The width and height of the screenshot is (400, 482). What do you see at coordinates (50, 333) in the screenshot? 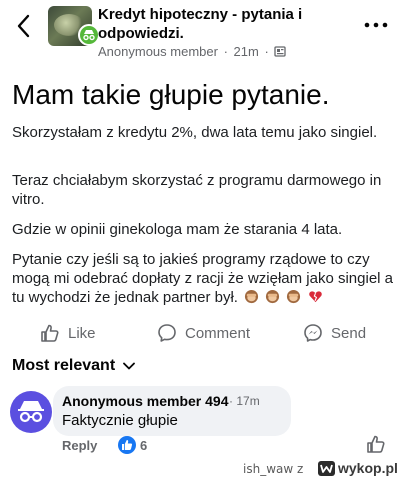
I see `thumbs-up-icon` at bounding box center [50, 333].